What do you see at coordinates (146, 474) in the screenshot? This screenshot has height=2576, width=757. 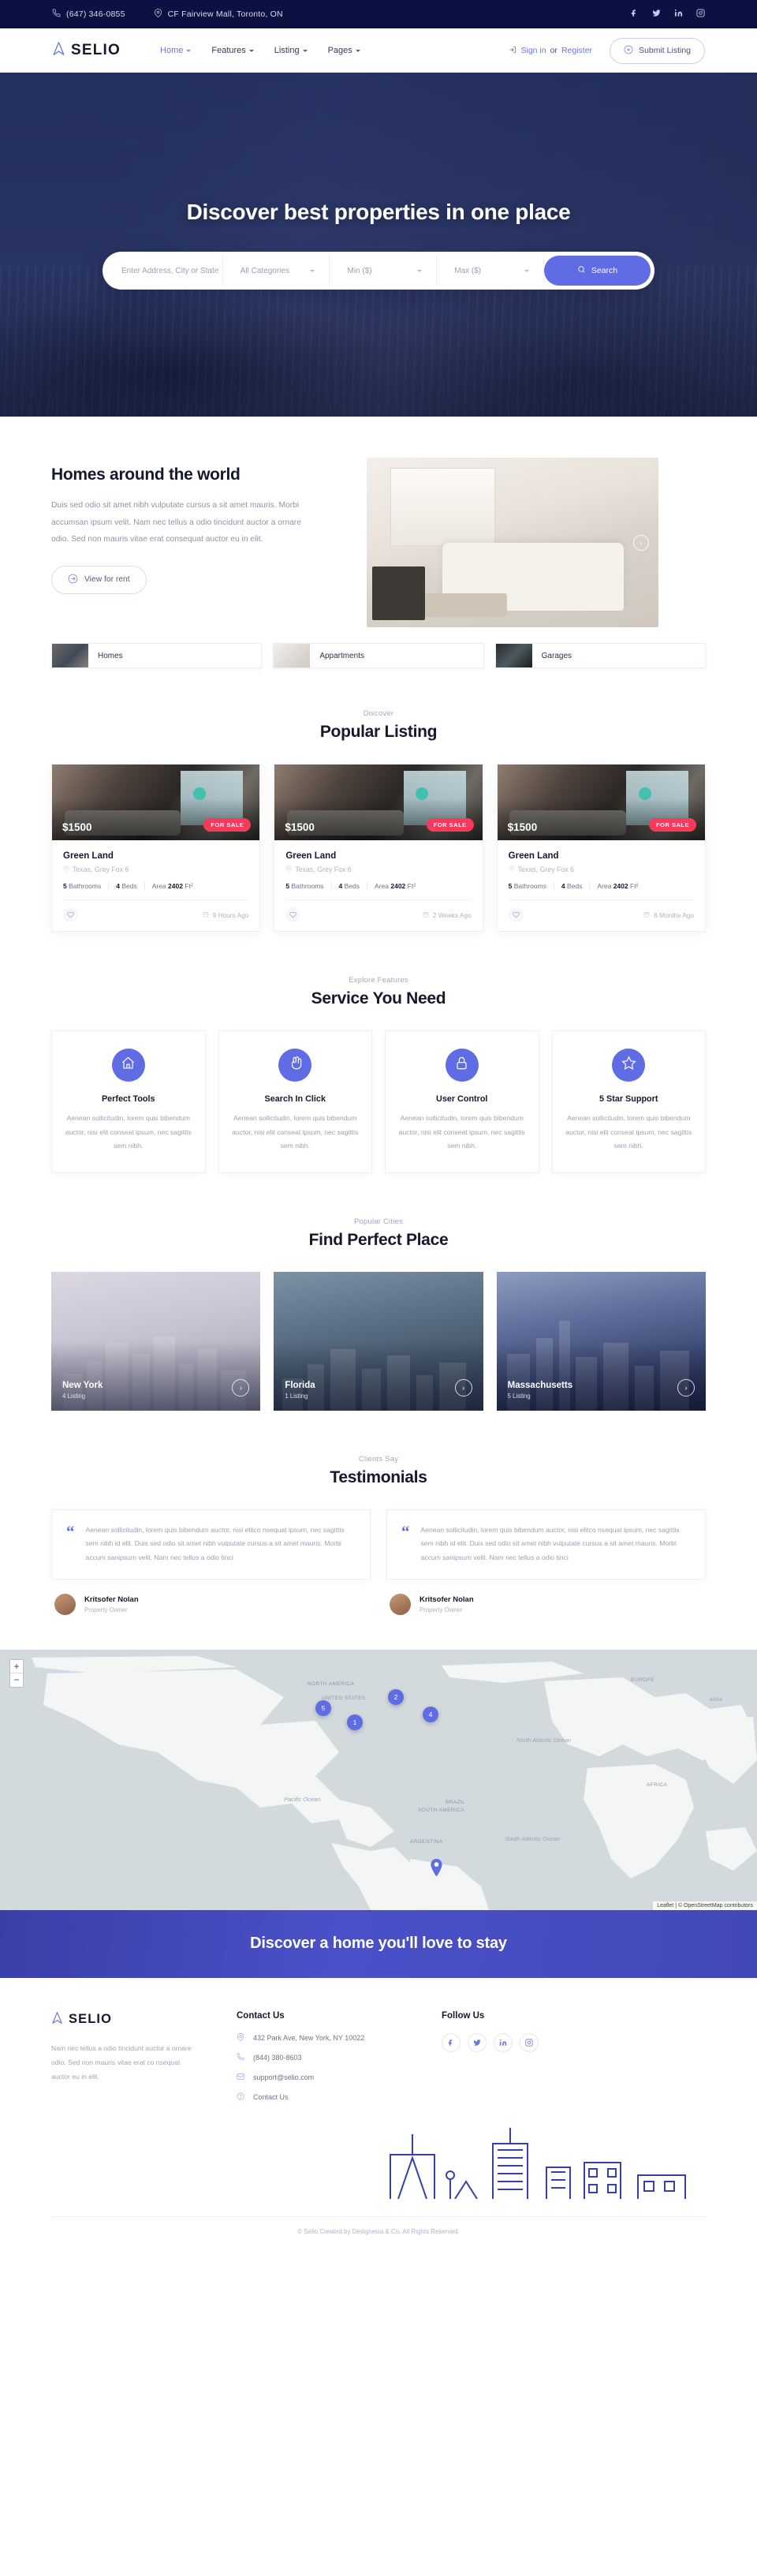 I see `homes-title: Homes around the world` at bounding box center [146, 474].